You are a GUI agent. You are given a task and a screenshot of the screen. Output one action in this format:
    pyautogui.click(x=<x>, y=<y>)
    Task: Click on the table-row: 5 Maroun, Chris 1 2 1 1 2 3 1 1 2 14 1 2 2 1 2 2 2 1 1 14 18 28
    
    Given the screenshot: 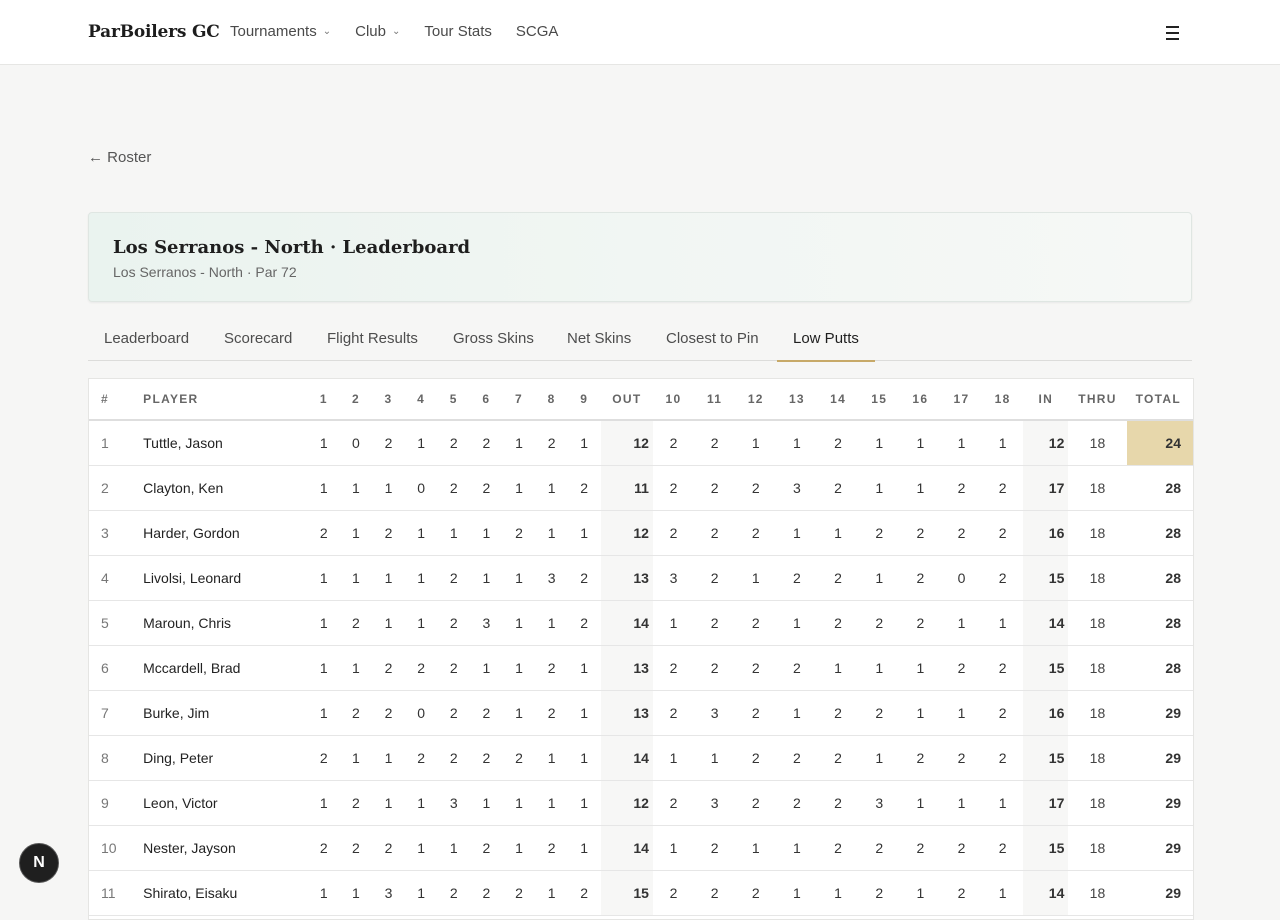 What is the action you would take?
    pyautogui.click(x=641, y=623)
    